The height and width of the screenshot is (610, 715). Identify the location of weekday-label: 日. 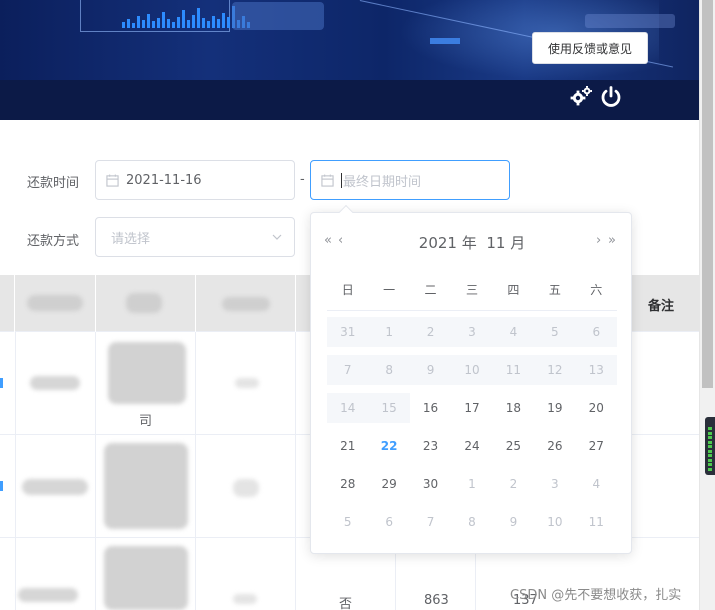
(347, 290).